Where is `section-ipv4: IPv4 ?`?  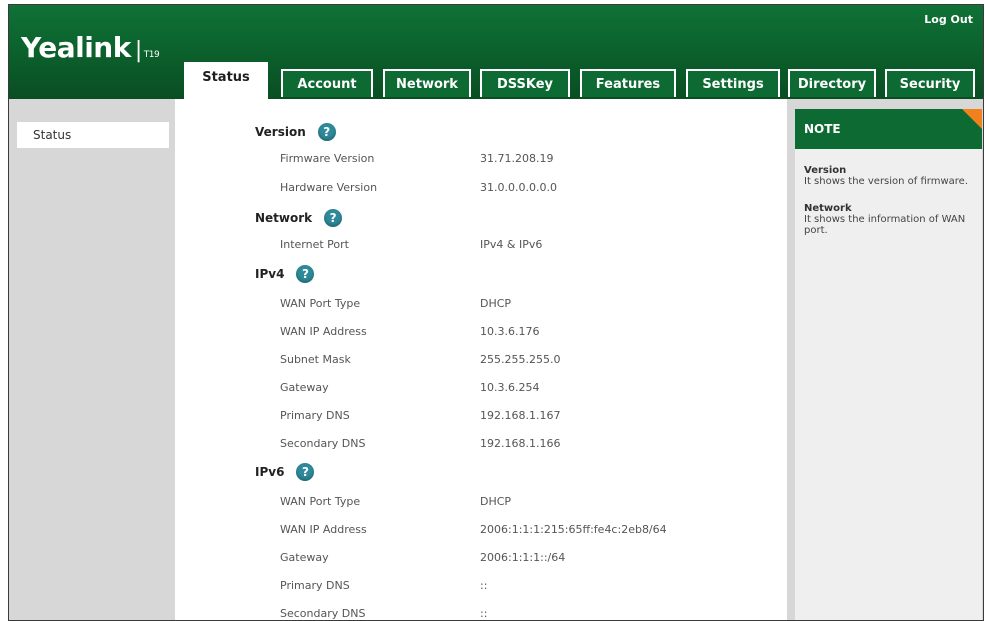
section-ipv4: IPv4 ? is located at coordinates (285, 274).